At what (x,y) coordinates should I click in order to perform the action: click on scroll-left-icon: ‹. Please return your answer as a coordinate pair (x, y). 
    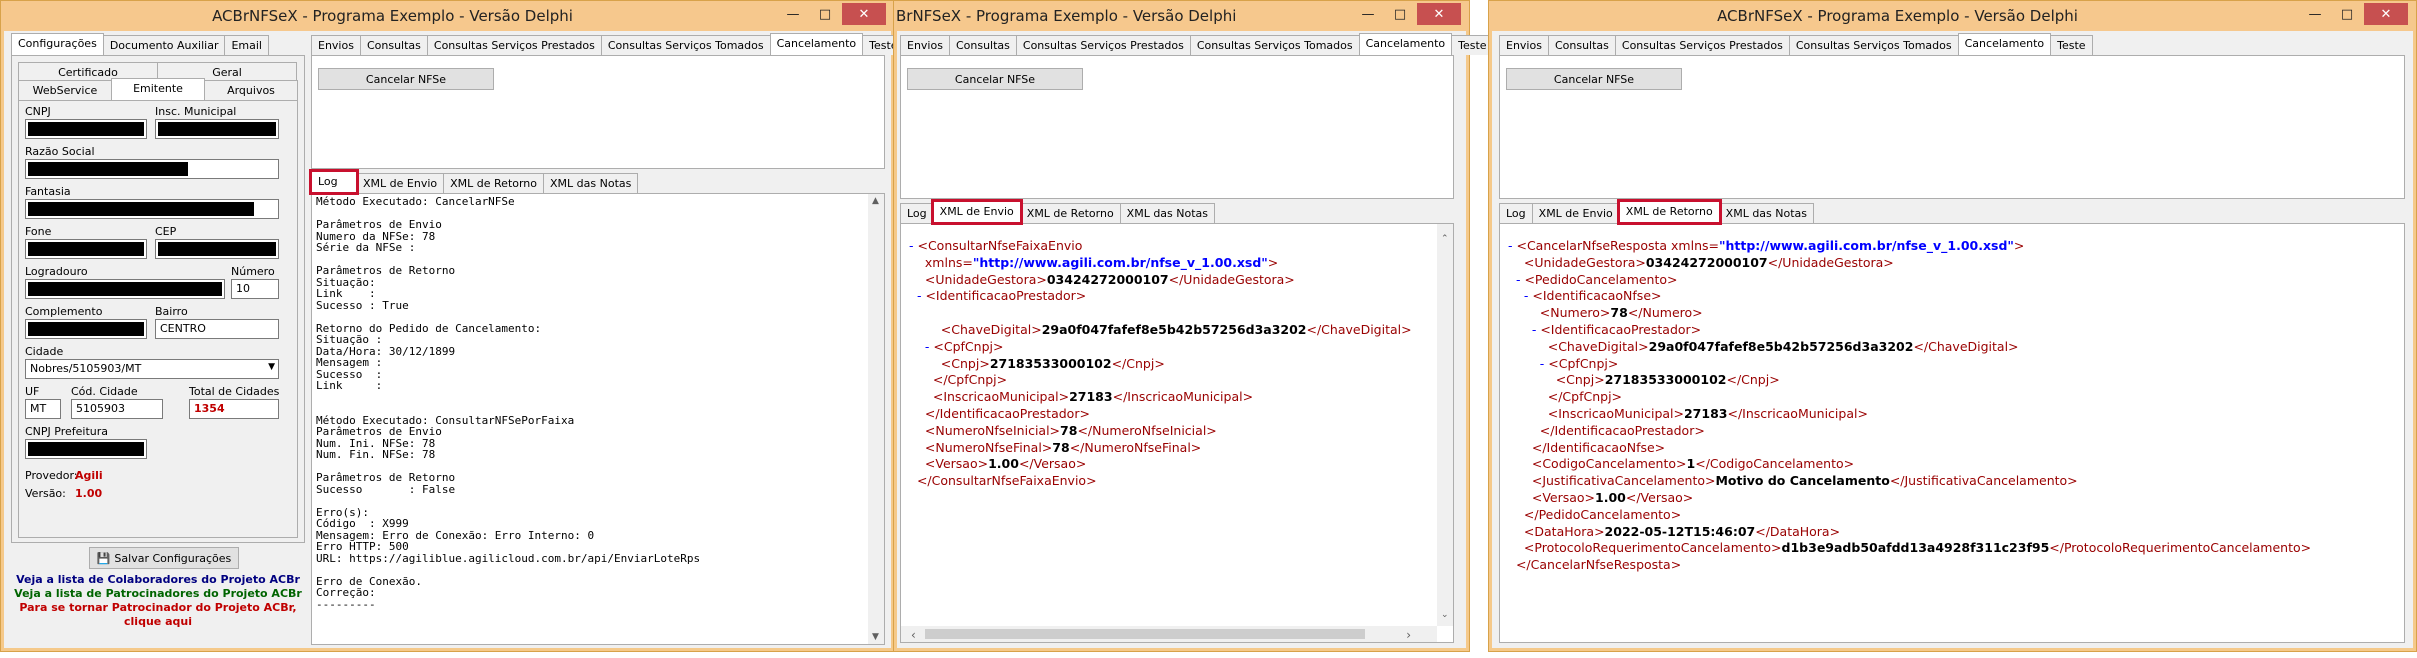
    Looking at the image, I should click on (913, 635).